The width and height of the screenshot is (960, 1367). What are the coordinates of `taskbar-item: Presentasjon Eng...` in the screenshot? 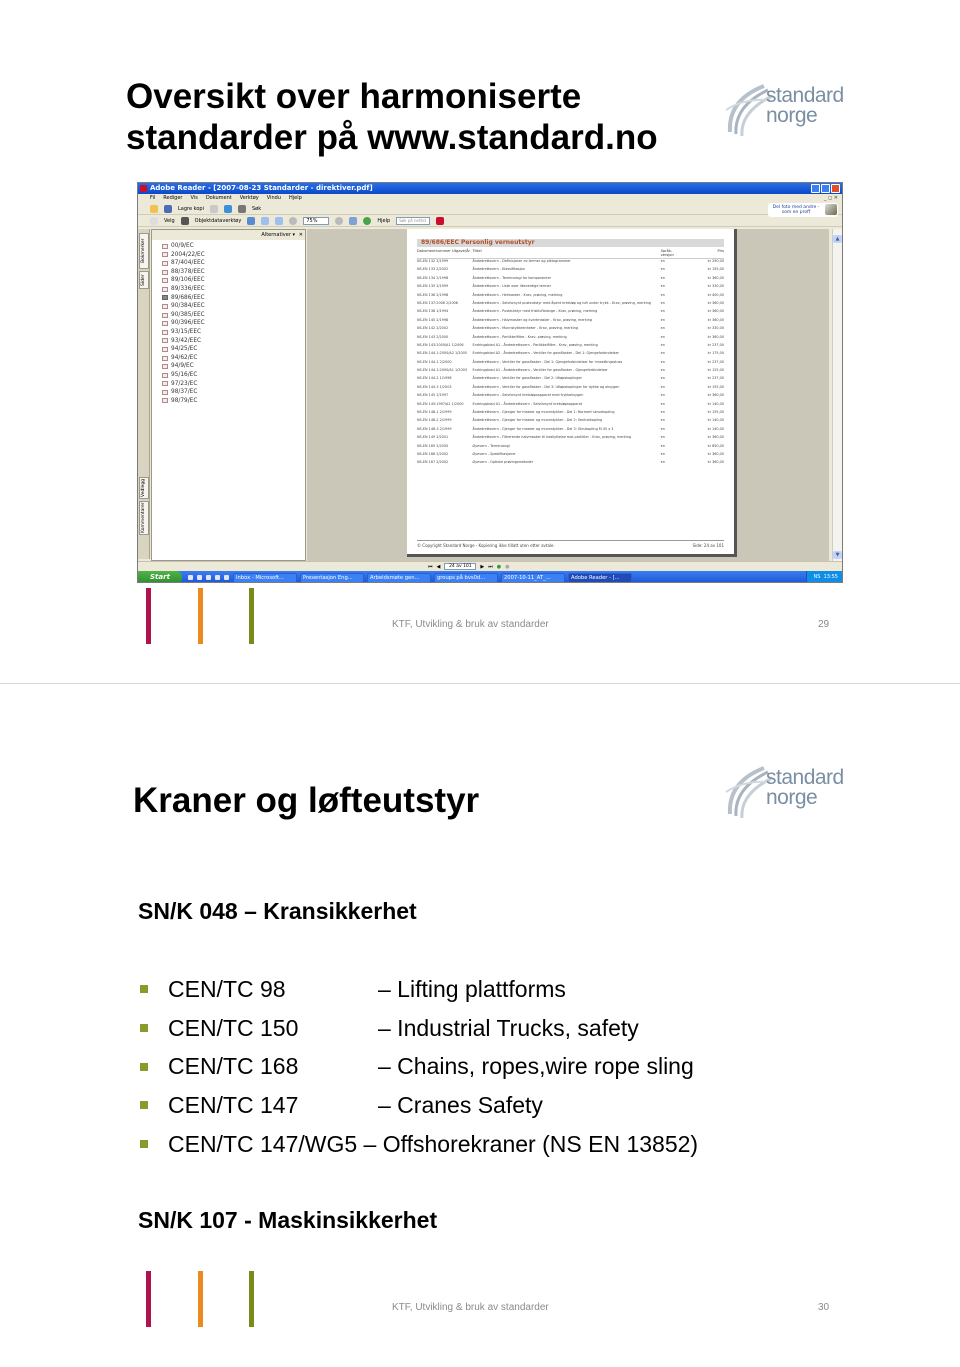 It's located at (332, 577).